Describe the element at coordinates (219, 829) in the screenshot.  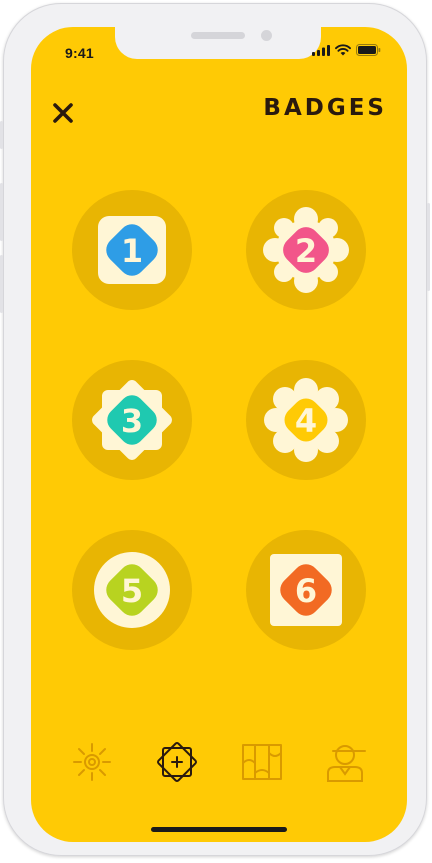
I see `home-indicator` at that location.